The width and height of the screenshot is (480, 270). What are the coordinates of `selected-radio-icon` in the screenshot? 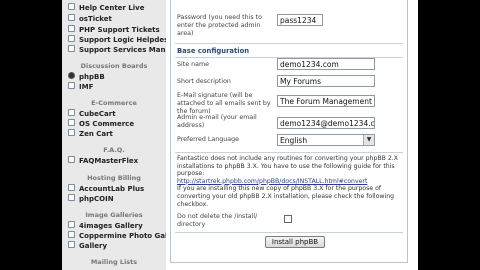 It's located at (71, 75).